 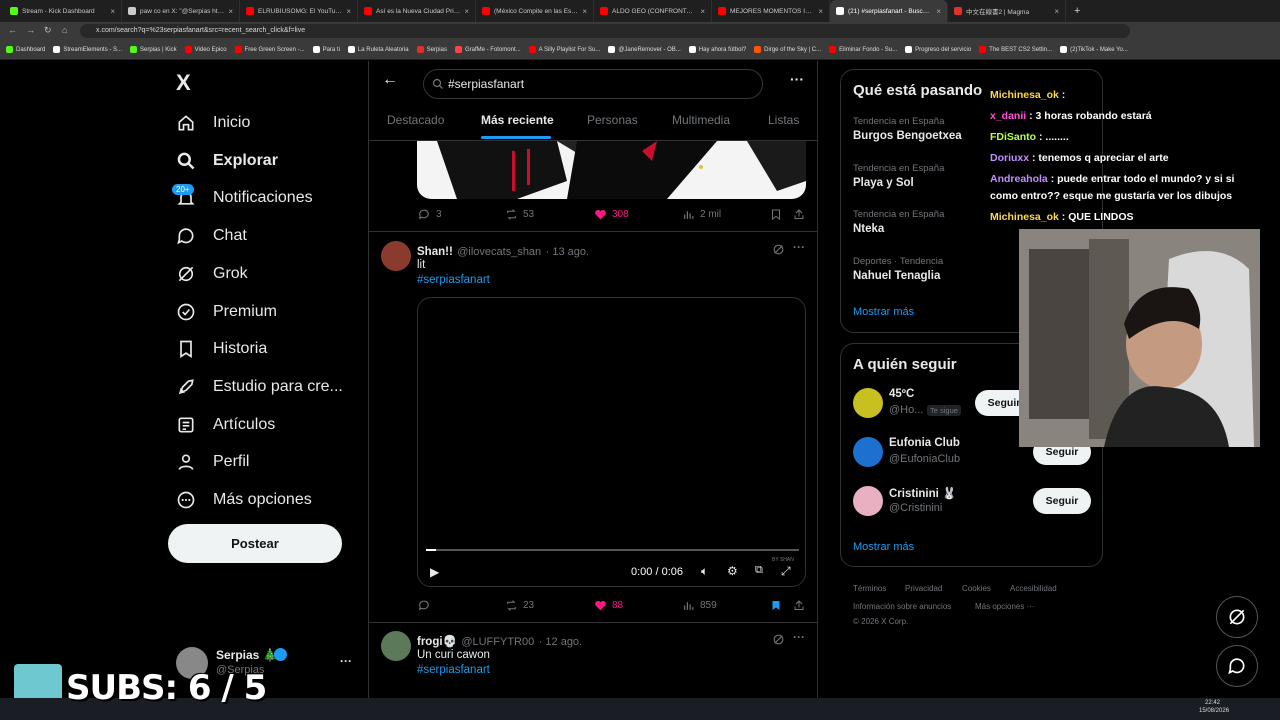 What do you see at coordinates (923, 588) in the screenshot?
I see `footer-privacy: Privacidad` at bounding box center [923, 588].